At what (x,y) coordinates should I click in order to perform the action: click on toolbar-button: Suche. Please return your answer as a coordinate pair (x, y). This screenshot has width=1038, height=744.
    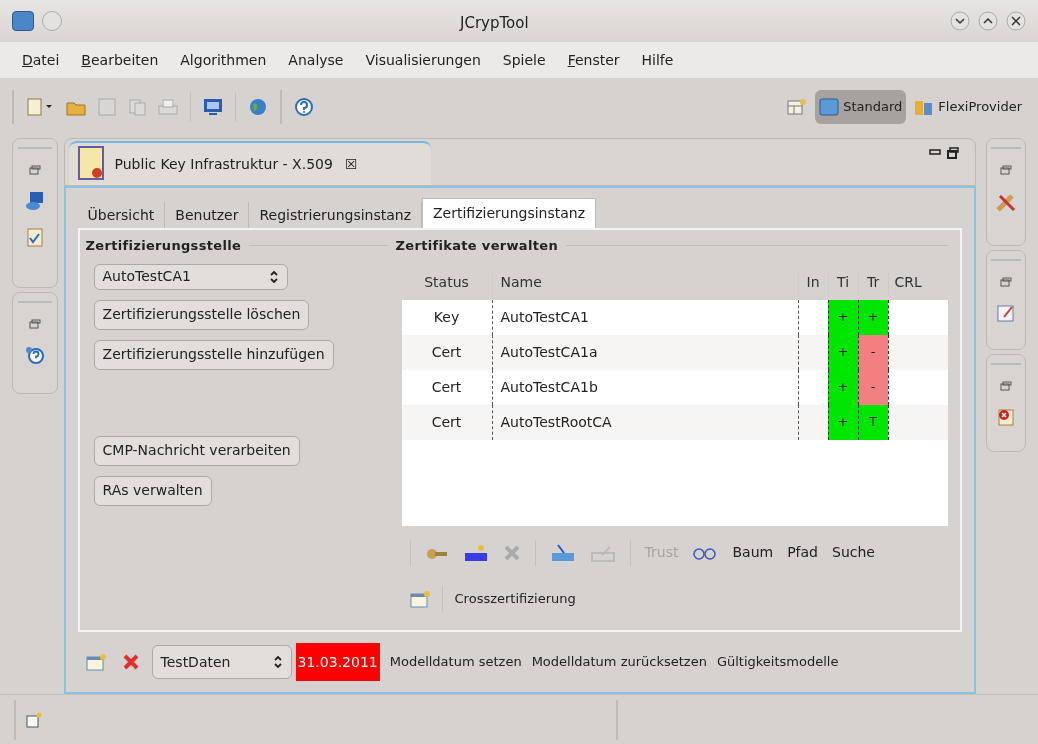
    Looking at the image, I should click on (853, 552).